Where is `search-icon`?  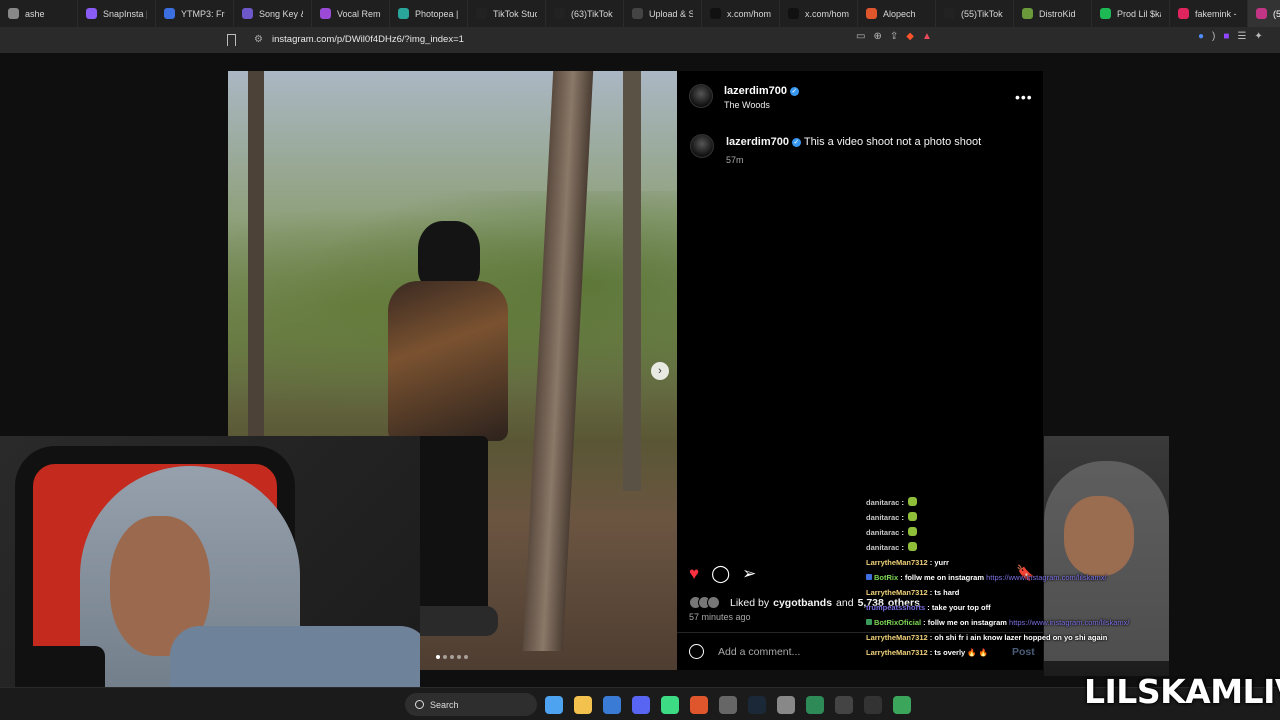
search-icon is located at coordinates (419, 704).